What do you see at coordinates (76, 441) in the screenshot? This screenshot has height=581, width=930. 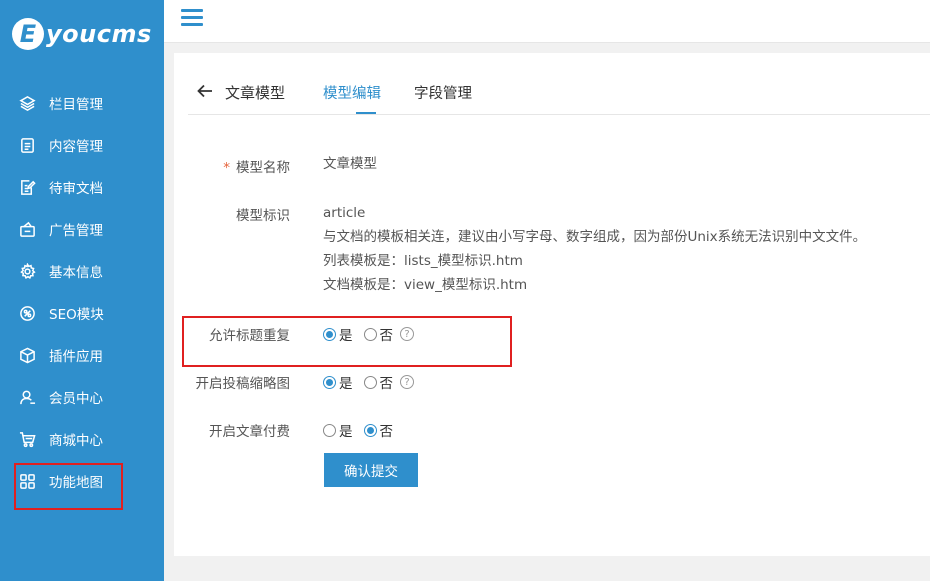 I see `sidebar-item-label: 商城中心` at bounding box center [76, 441].